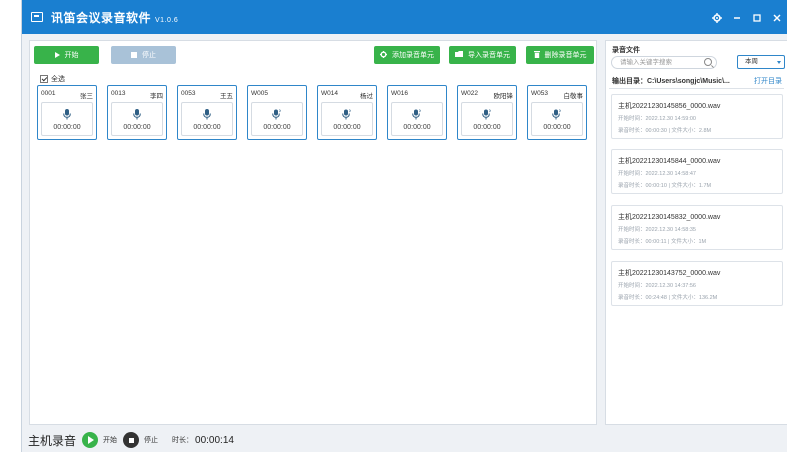 The height and width of the screenshot is (452, 787). I want to click on card-name: 张三, so click(86, 96).